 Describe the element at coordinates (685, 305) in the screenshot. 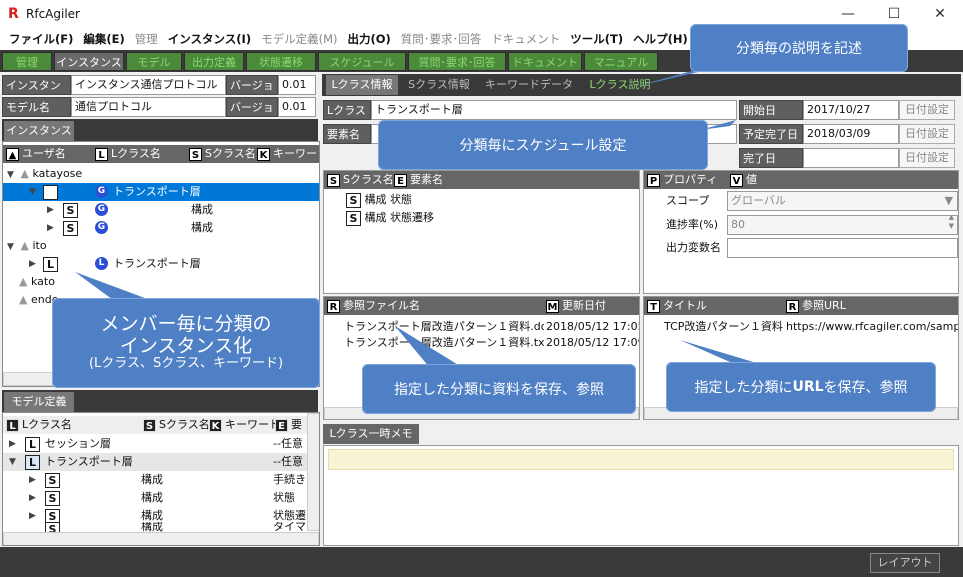

I see `col-title: タイトル` at that location.